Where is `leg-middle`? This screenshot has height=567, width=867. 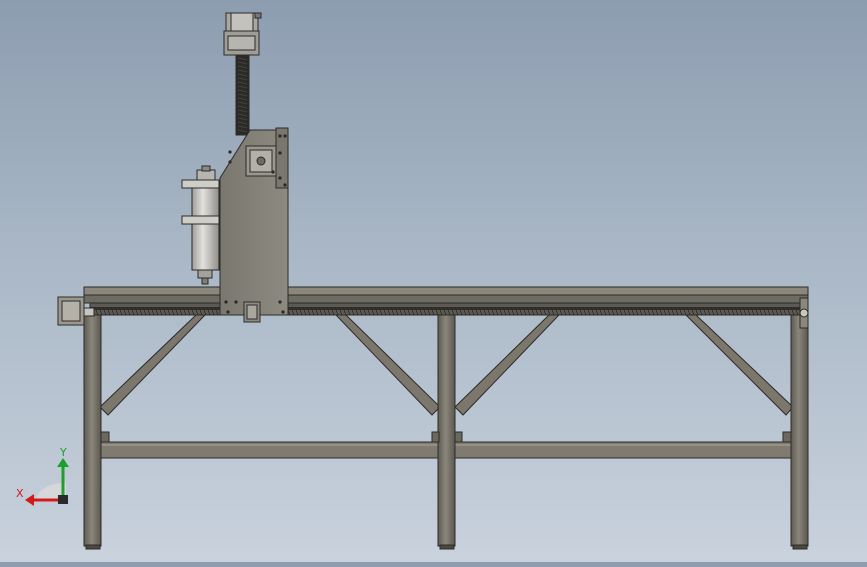 leg-middle is located at coordinates (446, 430).